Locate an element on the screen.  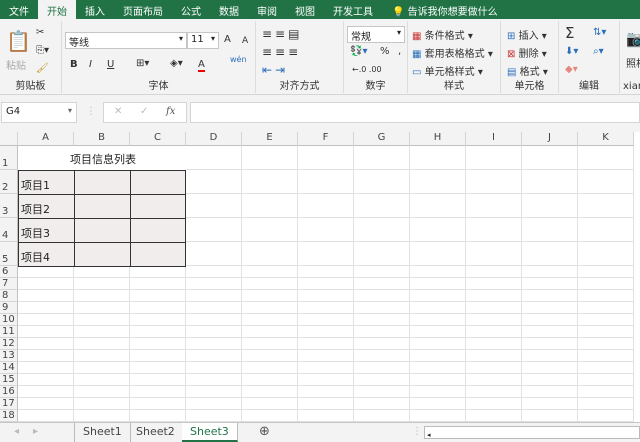
accounting-icon: 💱▾ is located at coordinates (358, 51).